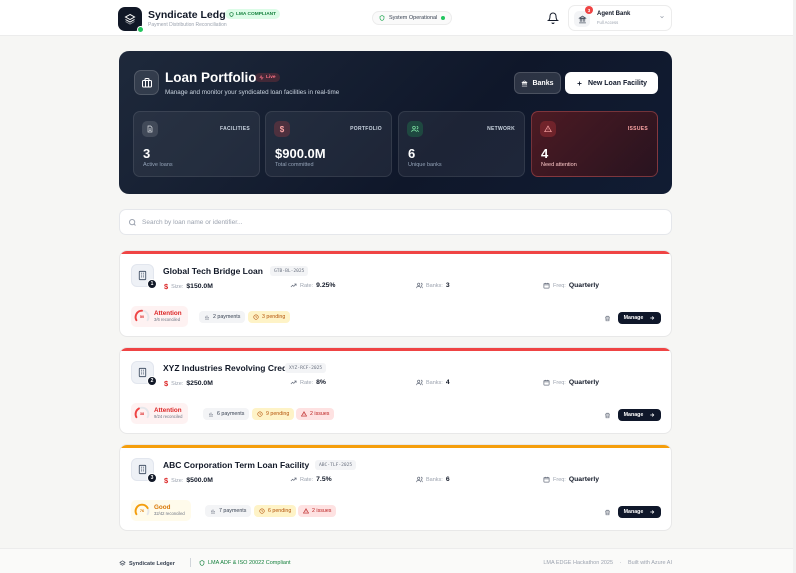 This screenshot has height=573, width=796. Describe the element at coordinates (545, 153) in the screenshot. I see `stat-value: 4` at that location.